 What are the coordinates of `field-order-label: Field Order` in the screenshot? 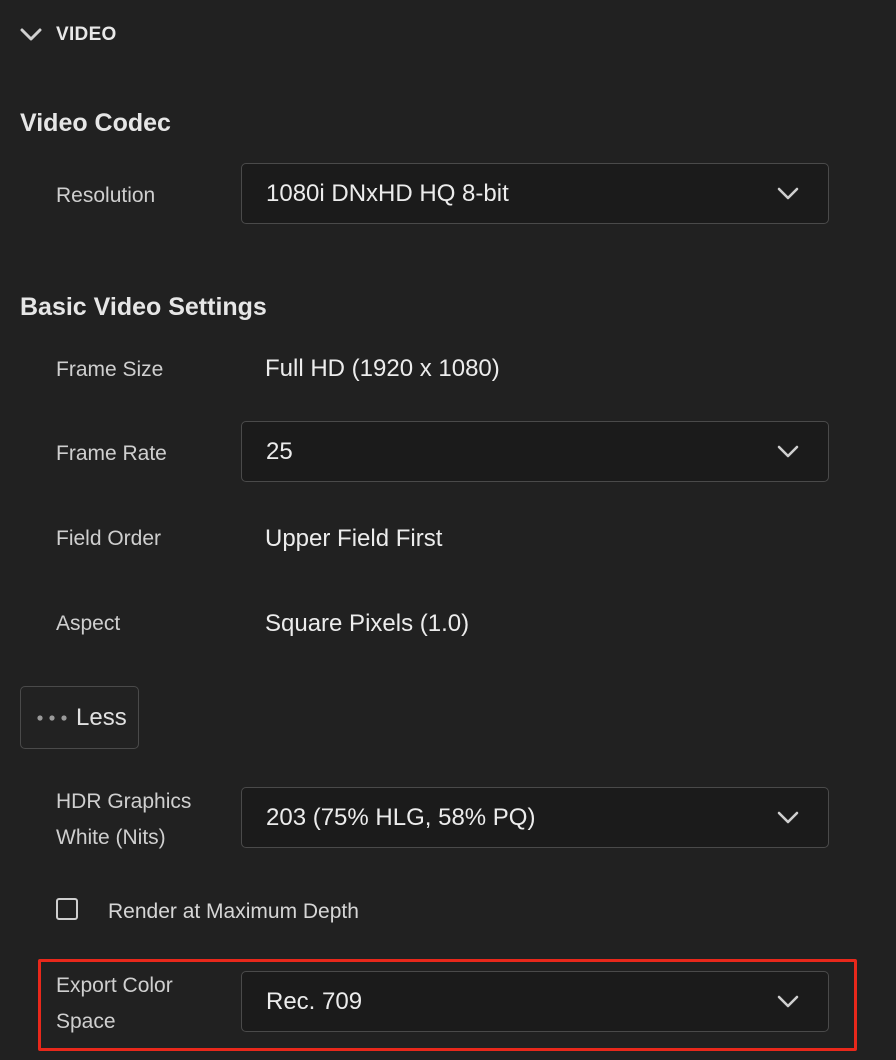 It's located at (109, 538).